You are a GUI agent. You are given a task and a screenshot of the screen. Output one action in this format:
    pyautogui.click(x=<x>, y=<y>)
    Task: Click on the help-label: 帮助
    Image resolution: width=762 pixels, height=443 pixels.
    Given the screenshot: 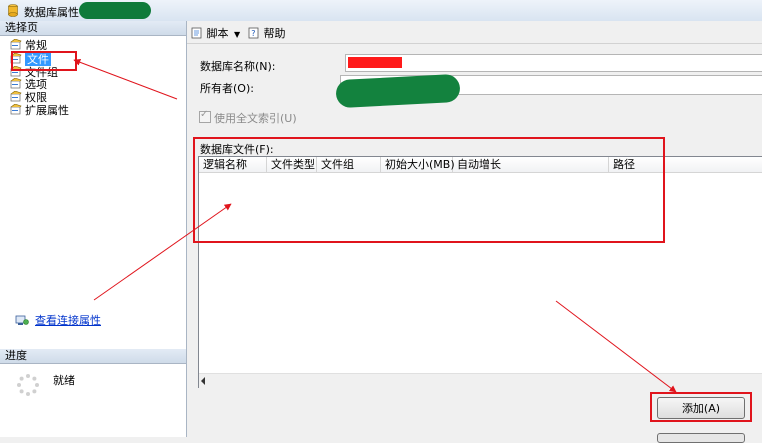 What is the action you would take?
    pyautogui.click(x=274, y=33)
    